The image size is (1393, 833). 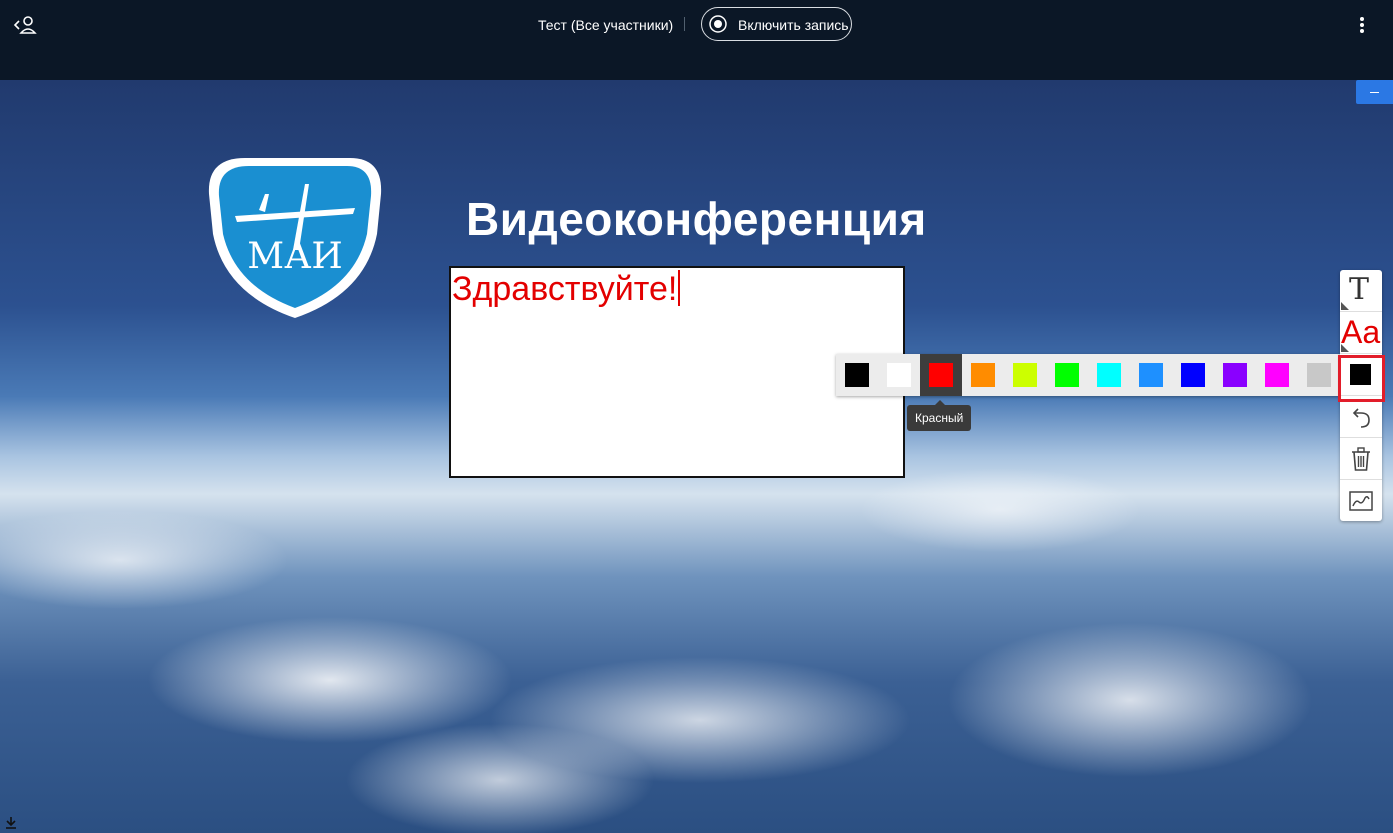 I want to click on annotation-toolbar: T Aa, so click(x=1361, y=395).